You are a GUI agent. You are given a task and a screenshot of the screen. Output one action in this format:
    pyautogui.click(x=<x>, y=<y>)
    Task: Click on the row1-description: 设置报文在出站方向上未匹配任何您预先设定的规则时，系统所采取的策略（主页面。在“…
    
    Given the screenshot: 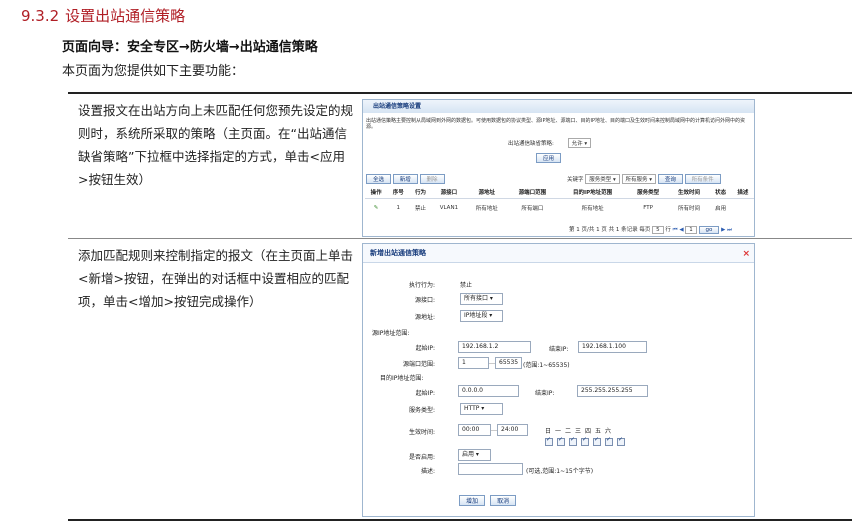 What is the action you would take?
    pyautogui.click(x=216, y=145)
    